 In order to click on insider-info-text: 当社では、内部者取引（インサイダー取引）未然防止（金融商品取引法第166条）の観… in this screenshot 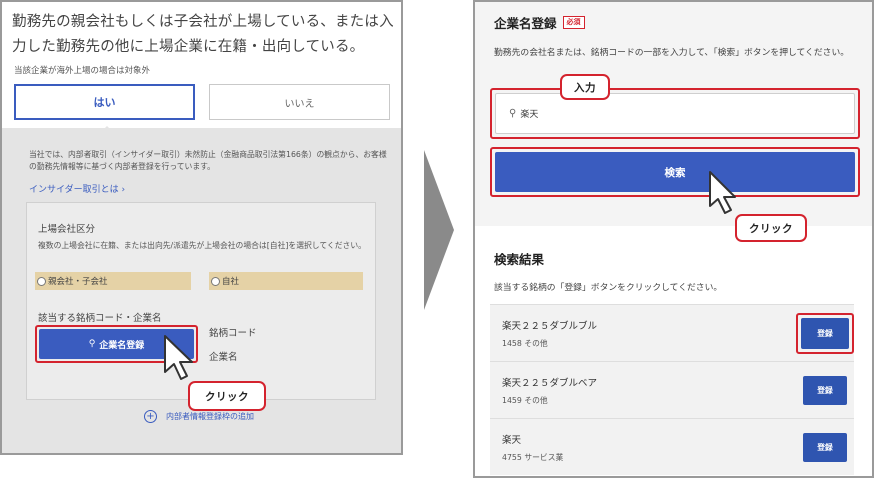, I will do `click(208, 160)`.